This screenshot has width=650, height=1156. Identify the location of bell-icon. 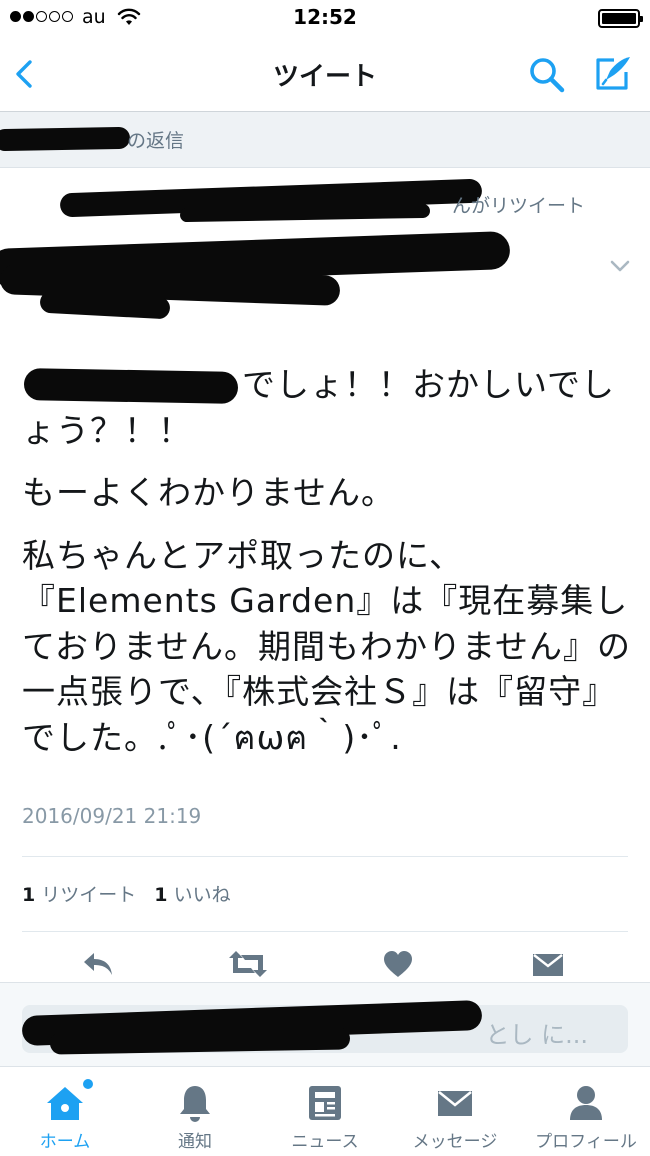
(195, 1104).